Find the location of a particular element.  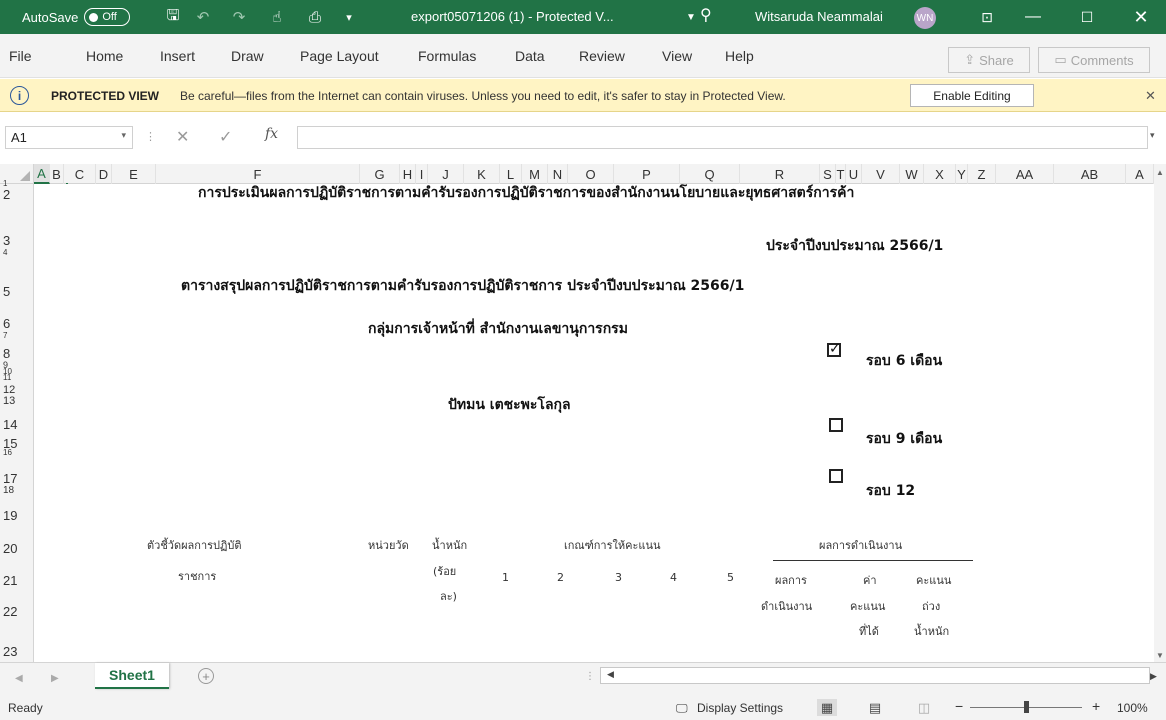

menu-view: View is located at coordinates (677, 56).